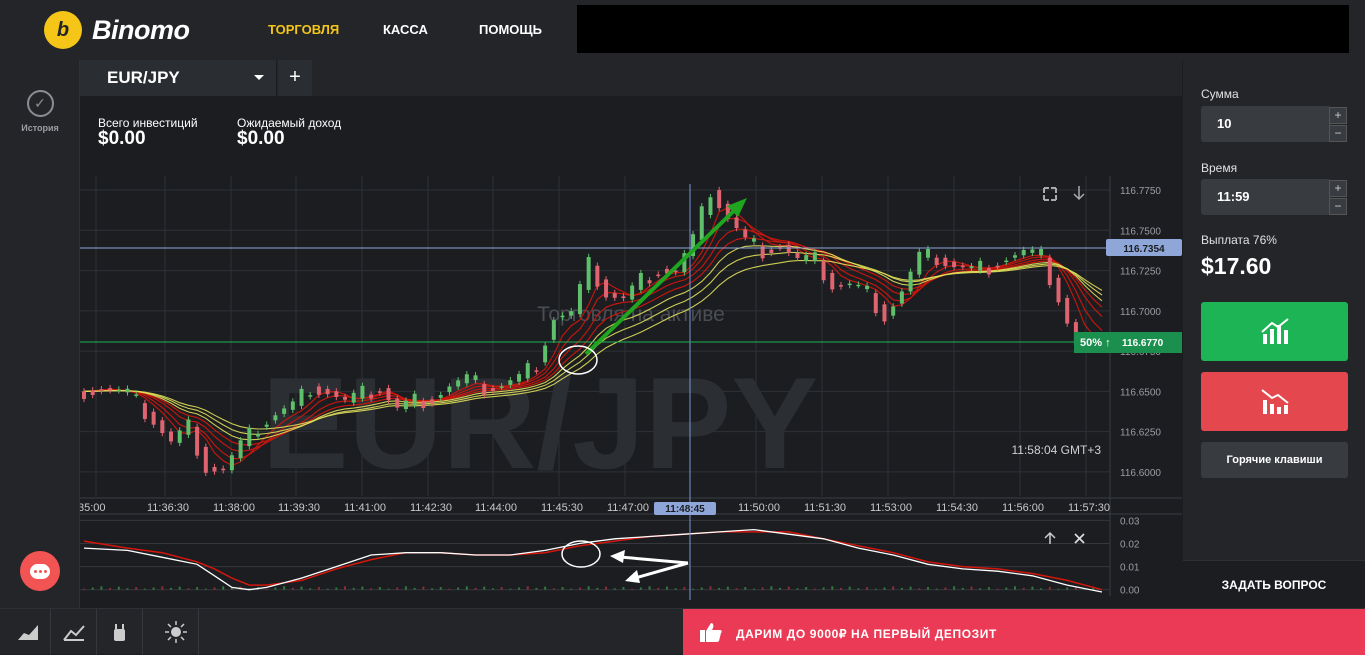  What do you see at coordinates (1239, 240) in the screenshot?
I see `payout-label: Выплата 76%` at bounding box center [1239, 240].